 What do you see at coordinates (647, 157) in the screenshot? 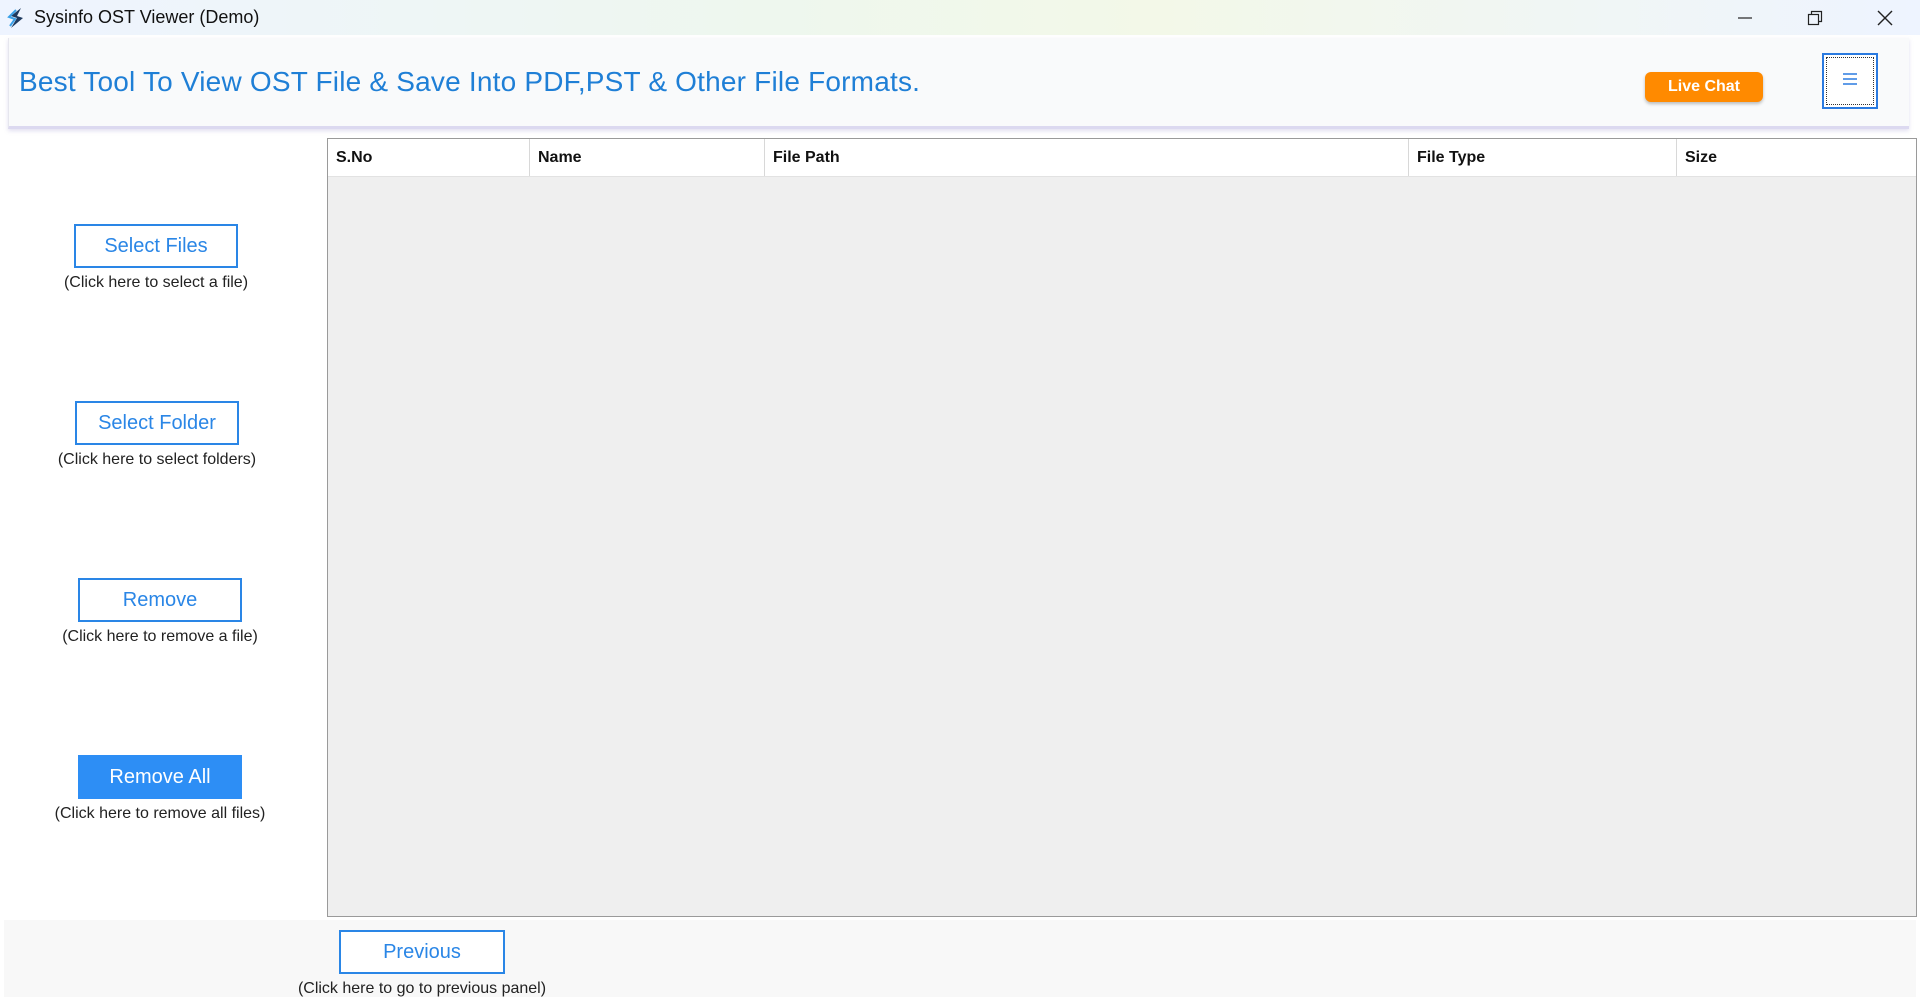
I see `column-header-name: Name` at bounding box center [647, 157].